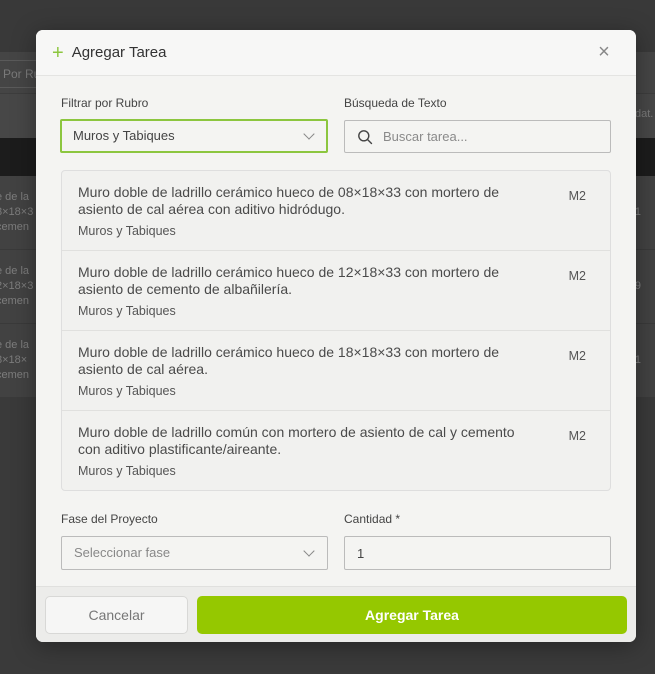 The width and height of the screenshot is (655, 674). I want to click on search-input, so click(493, 136).